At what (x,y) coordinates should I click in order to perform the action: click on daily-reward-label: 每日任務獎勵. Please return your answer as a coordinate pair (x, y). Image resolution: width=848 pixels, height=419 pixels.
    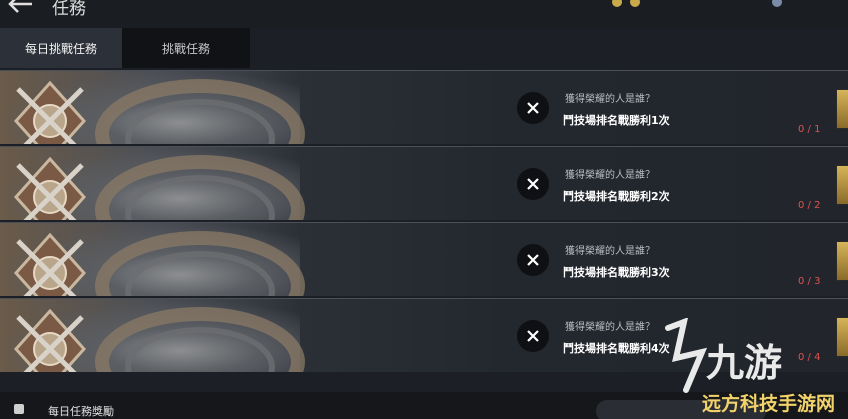
    Looking at the image, I should click on (81, 411).